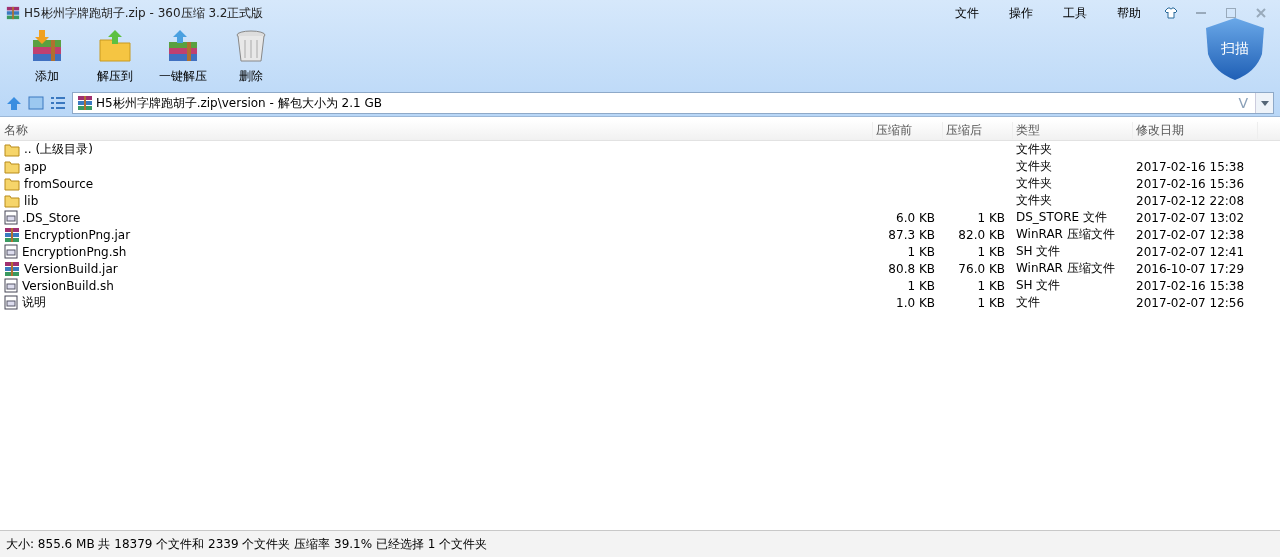 This screenshot has width=1280, height=557. I want to click on toolbar-button: 删除, so click(251, 55).